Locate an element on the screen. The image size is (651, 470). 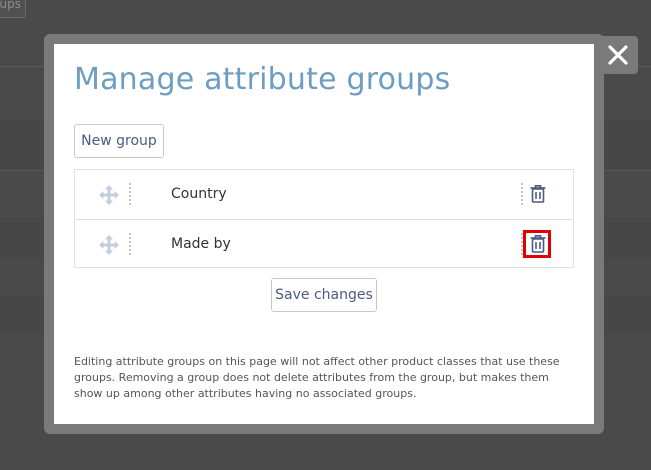
background-button: ups is located at coordinates (13, 9).